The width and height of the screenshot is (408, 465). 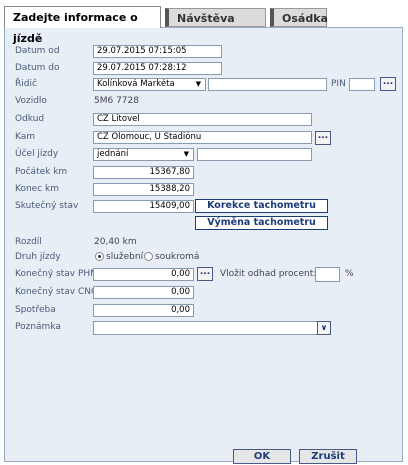 What do you see at coordinates (37, 154) in the screenshot?
I see `label-ucel: Účel jízdy` at bounding box center [37, 154].